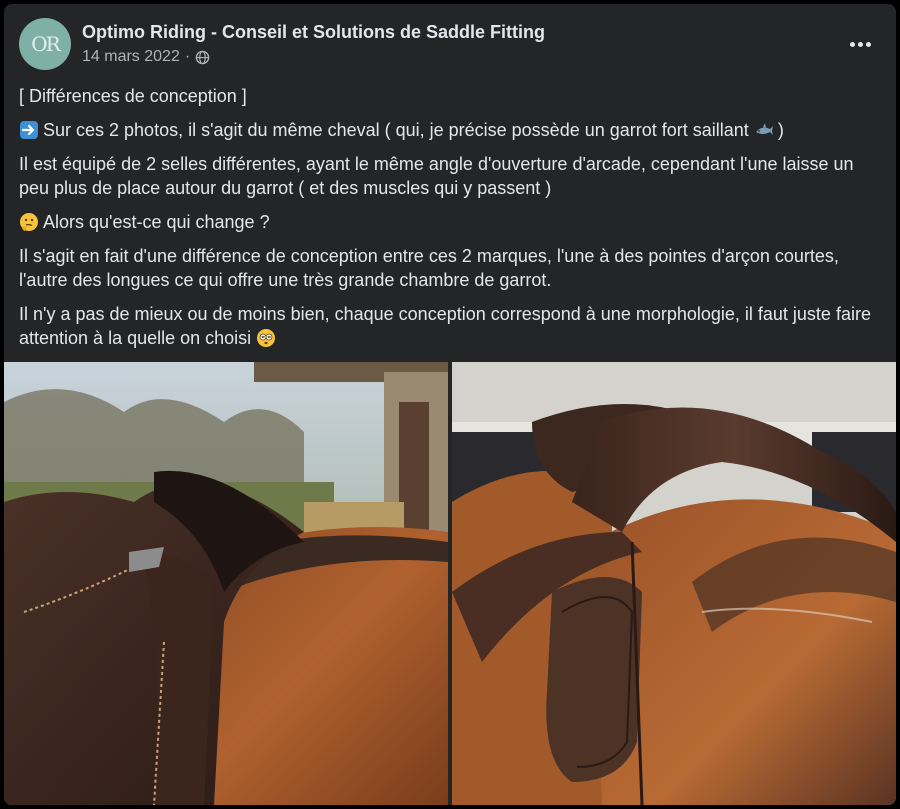 Image resolution: width=900 pixels, height=809 pixels. I want to click on dizzy-face-emoji, so click(266, 338).